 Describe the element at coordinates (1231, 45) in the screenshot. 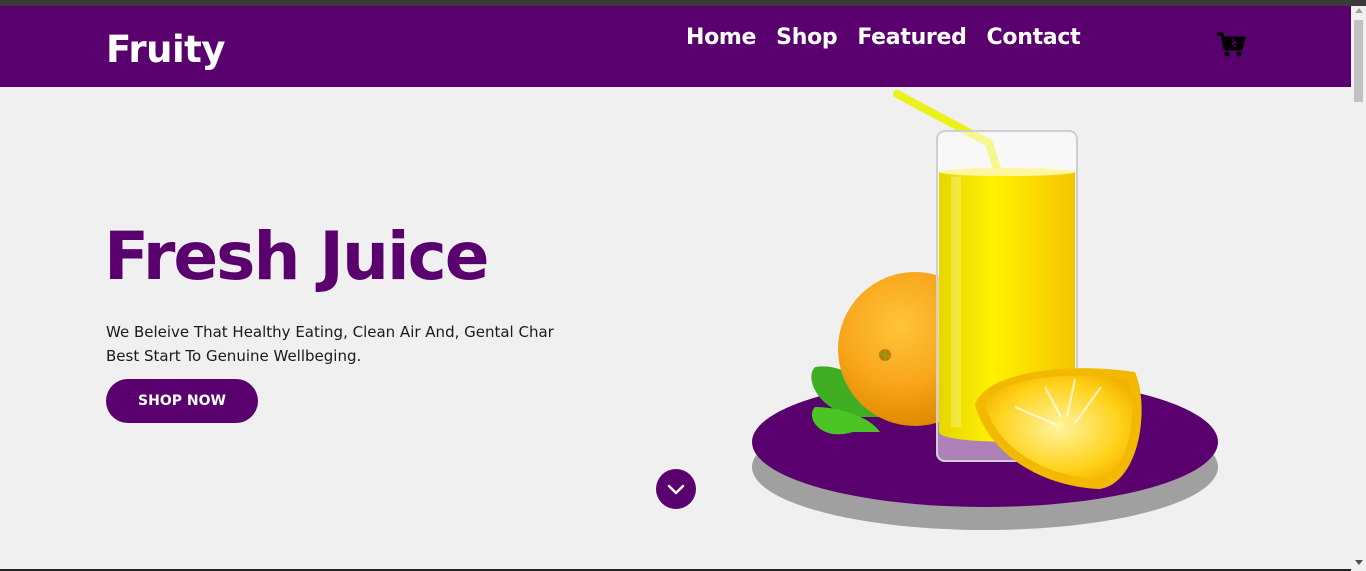

I see `cart-icon` at that location.